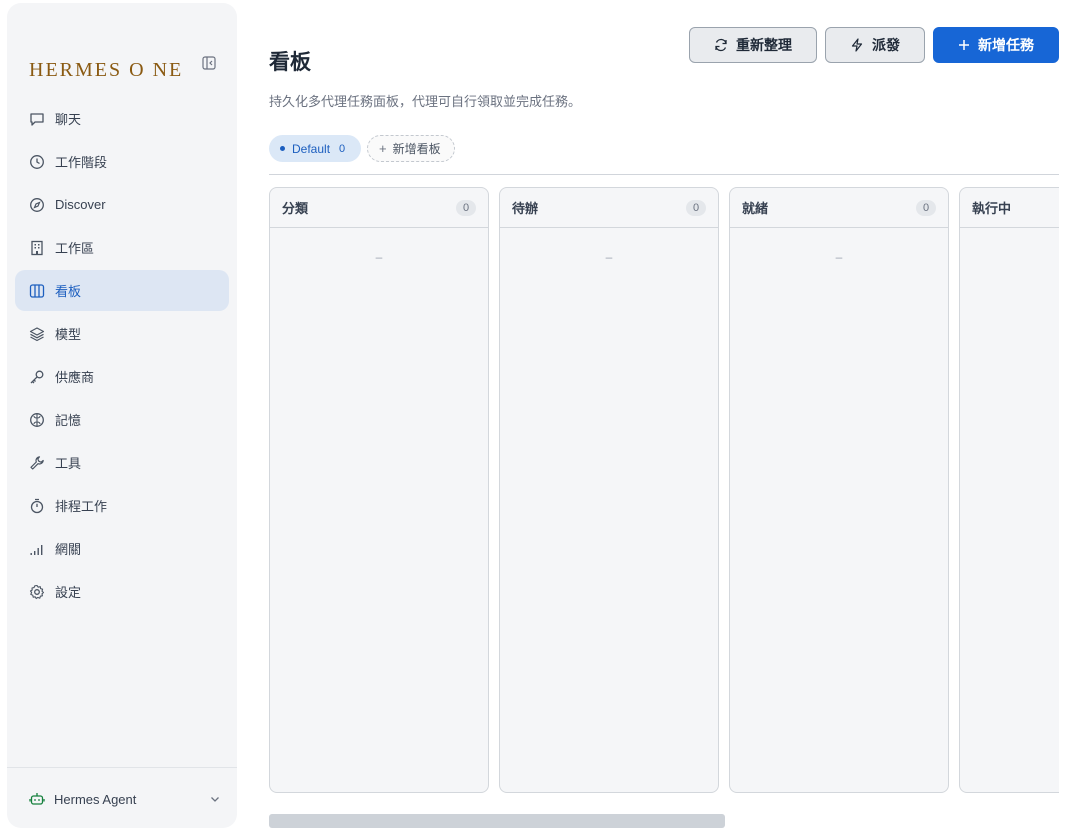 Image resolution: width=1089 pixels, height=838 pixels. What do you see at coordinates (122, 419) in the screenshot?
I see `sidebar-item-memory: 記憶` at bounding box center [122, 419].